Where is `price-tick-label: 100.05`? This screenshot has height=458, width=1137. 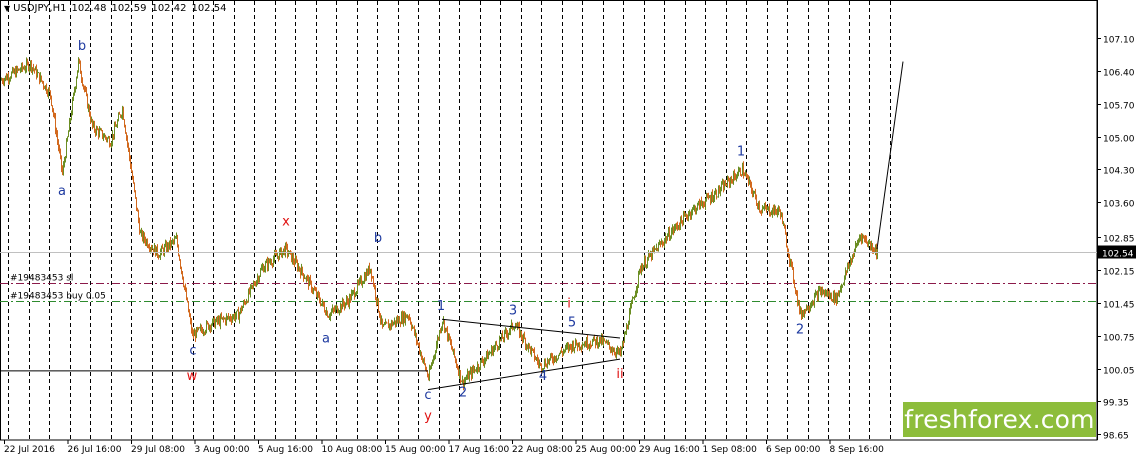 price-tick-label: 100.05 is located at coordinates (1119, 372).